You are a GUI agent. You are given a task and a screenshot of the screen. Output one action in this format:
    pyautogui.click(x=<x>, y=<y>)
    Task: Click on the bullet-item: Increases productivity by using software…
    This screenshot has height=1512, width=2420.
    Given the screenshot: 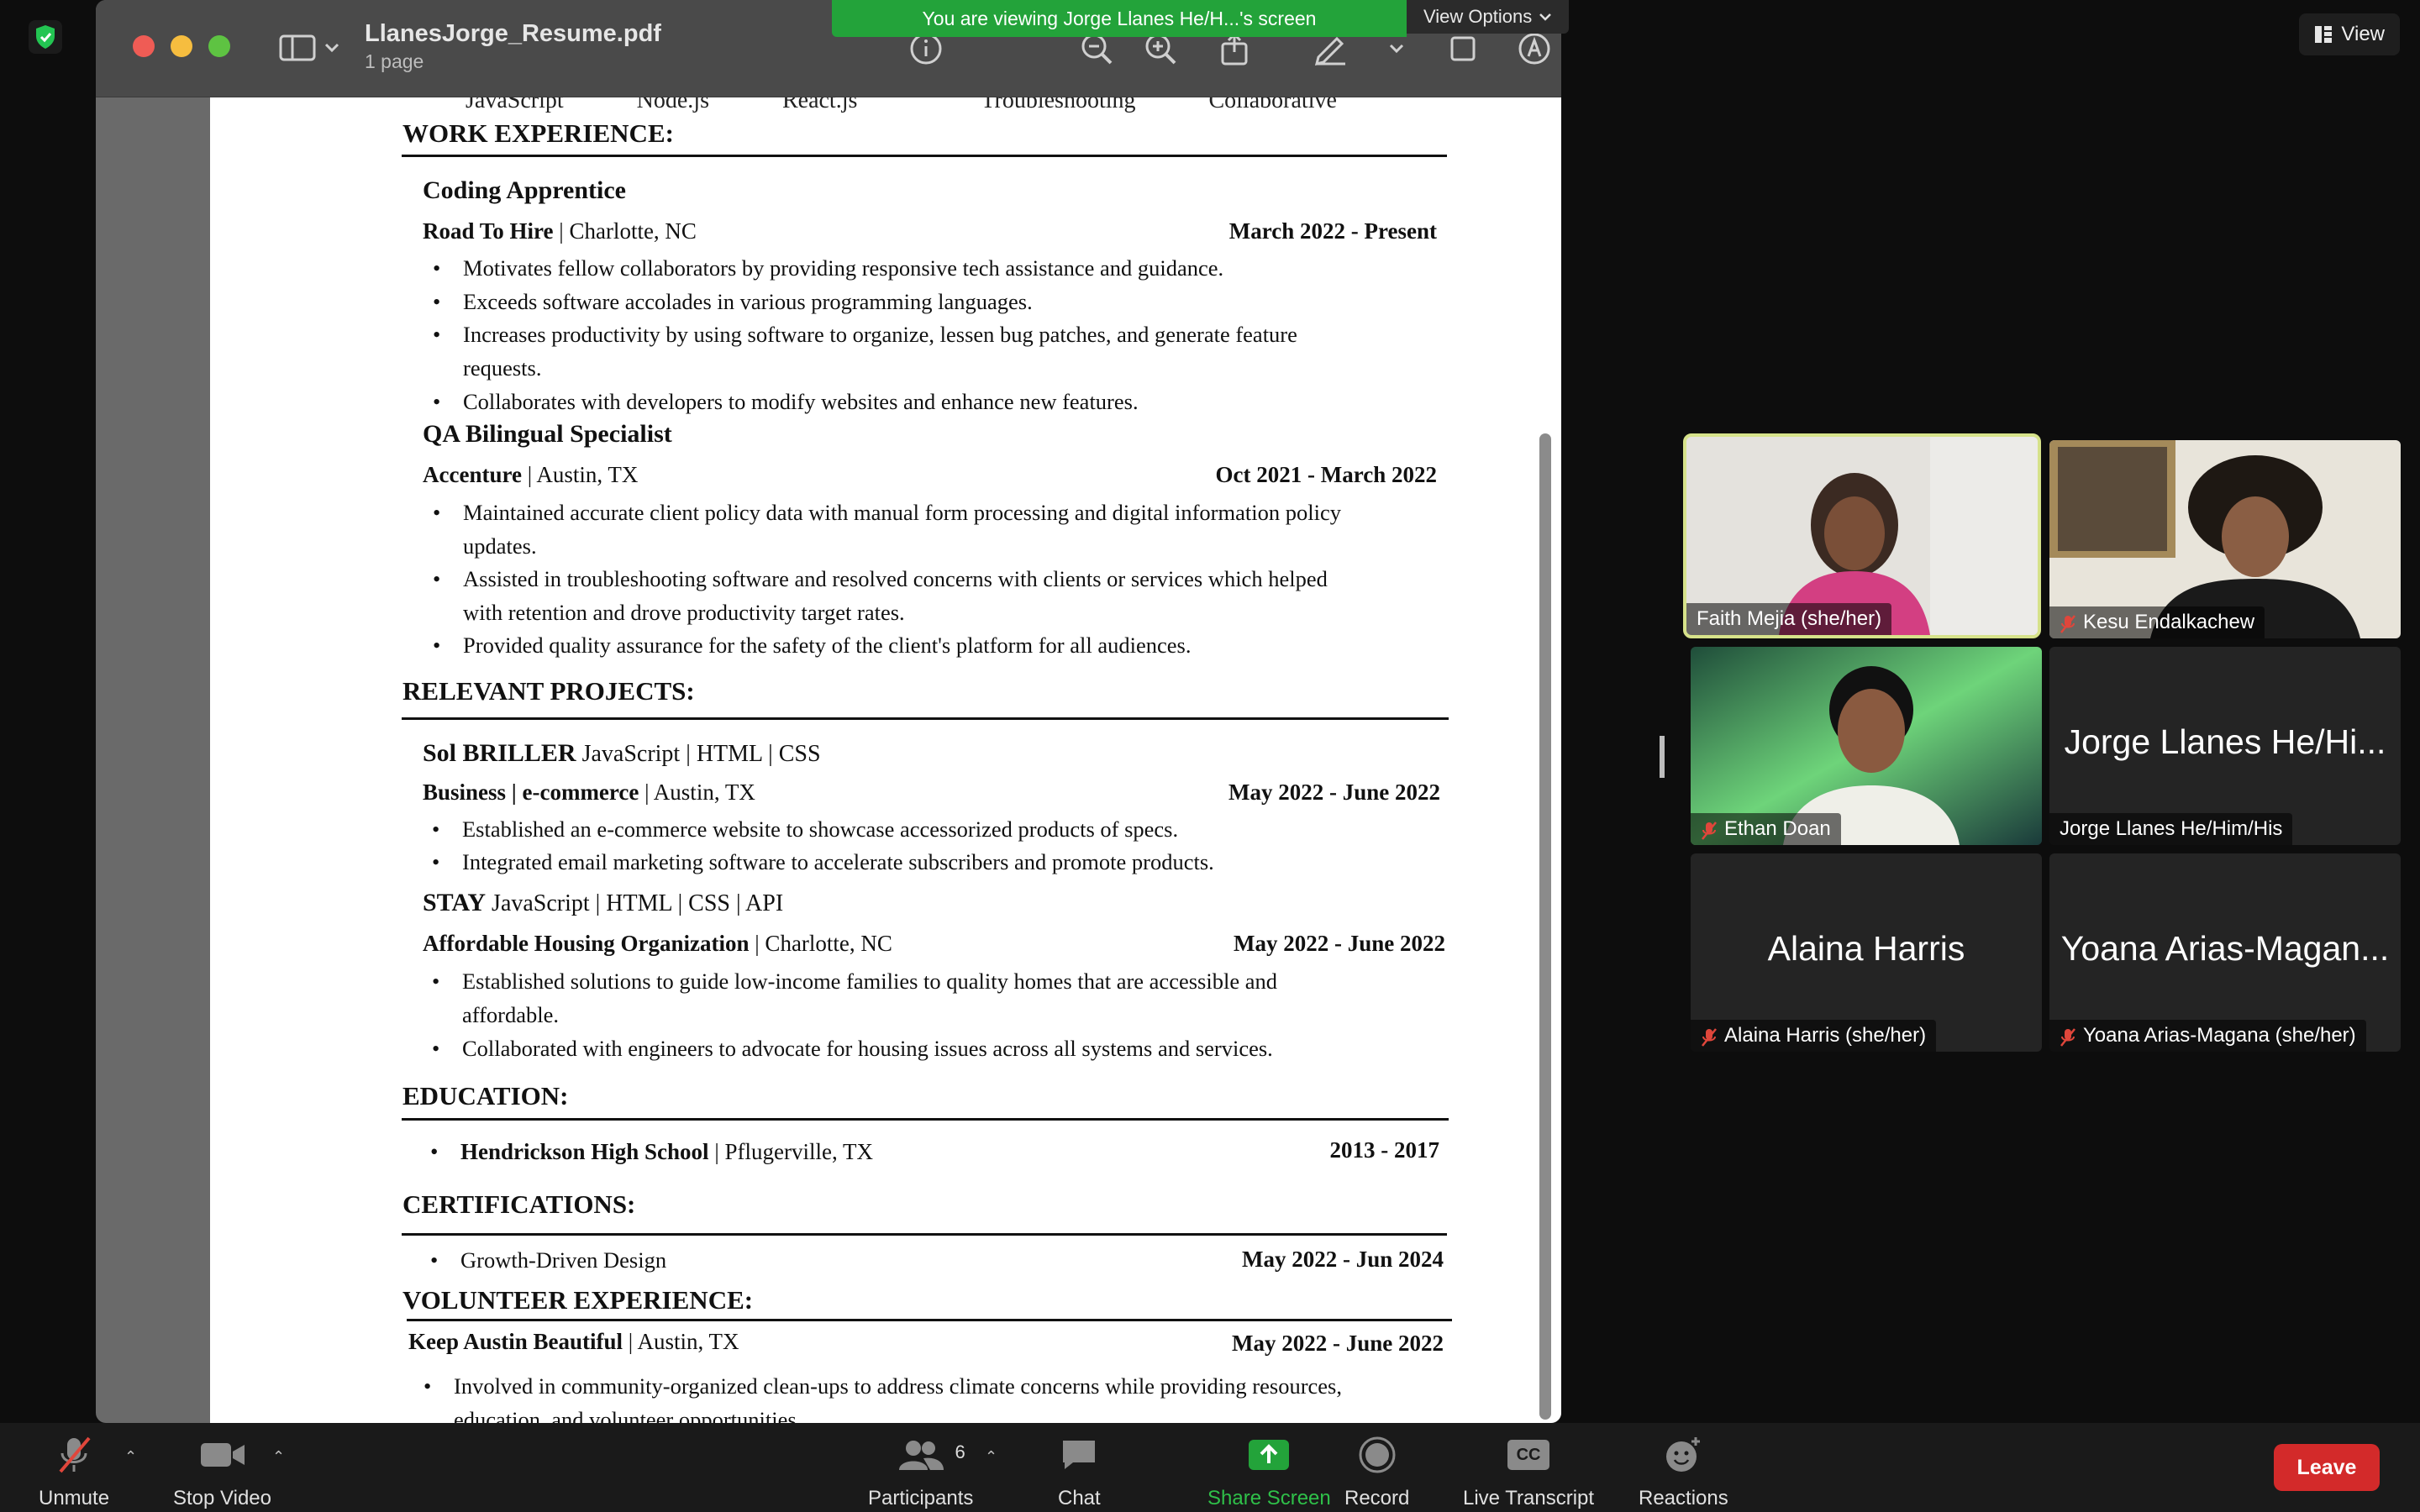 What is the action you would take?
    pyautogui.click(x=865, y=334)
    